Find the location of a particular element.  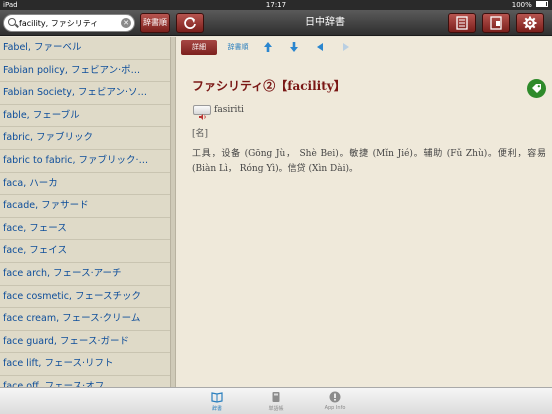

arrow-down-icon is located at coordinates (294, 47).